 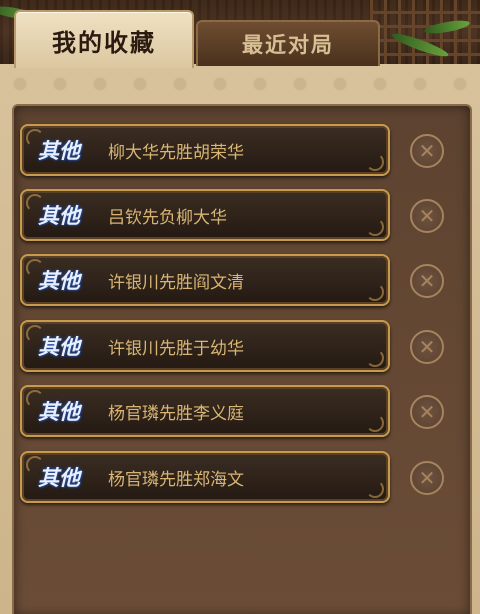 I want to click on tab-my-favorites: 我的收藏, so click(x=104, y=39).